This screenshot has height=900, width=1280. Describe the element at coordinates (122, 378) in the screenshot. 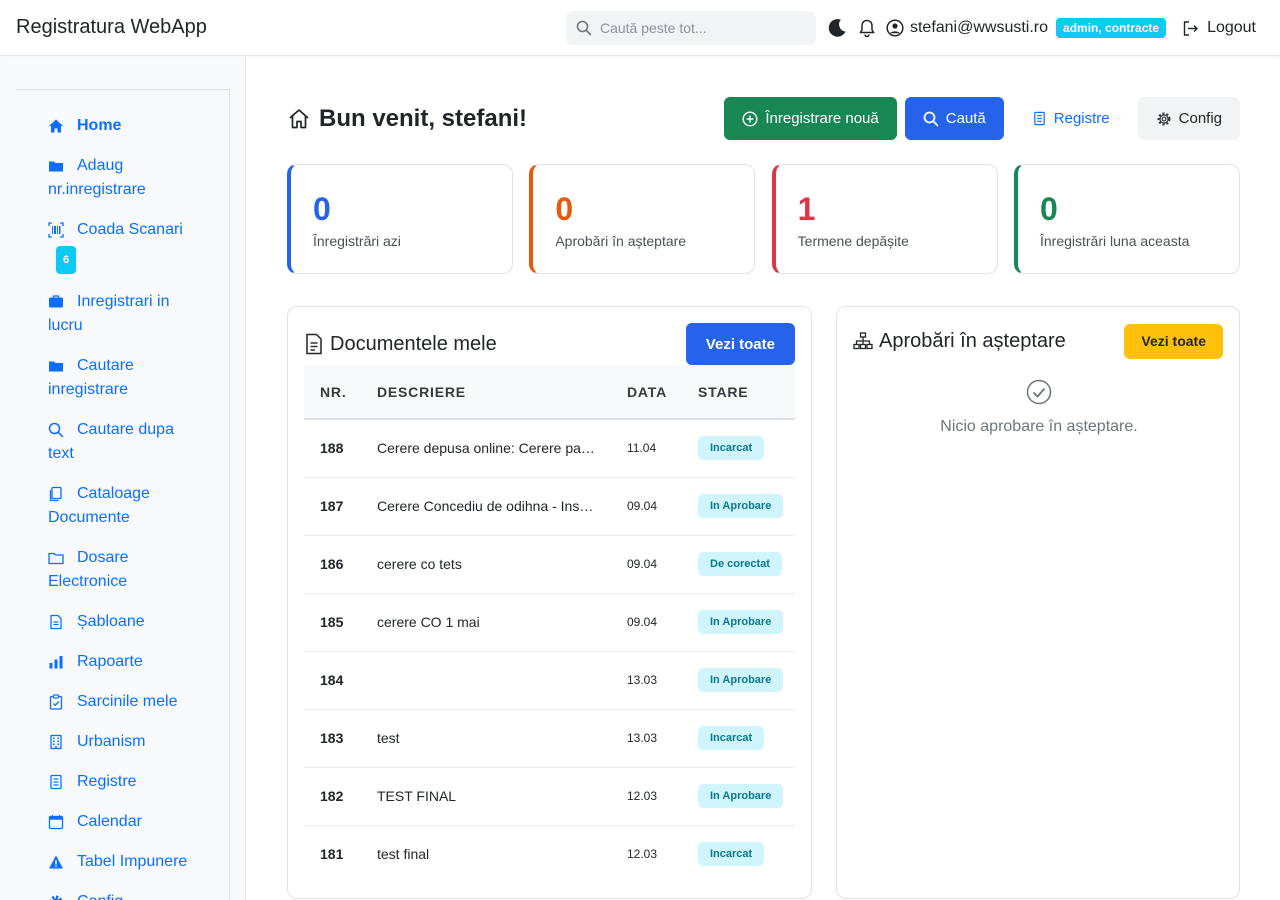

I see `sidebar-item-search-registration: Cautare inregistrare` at that location.